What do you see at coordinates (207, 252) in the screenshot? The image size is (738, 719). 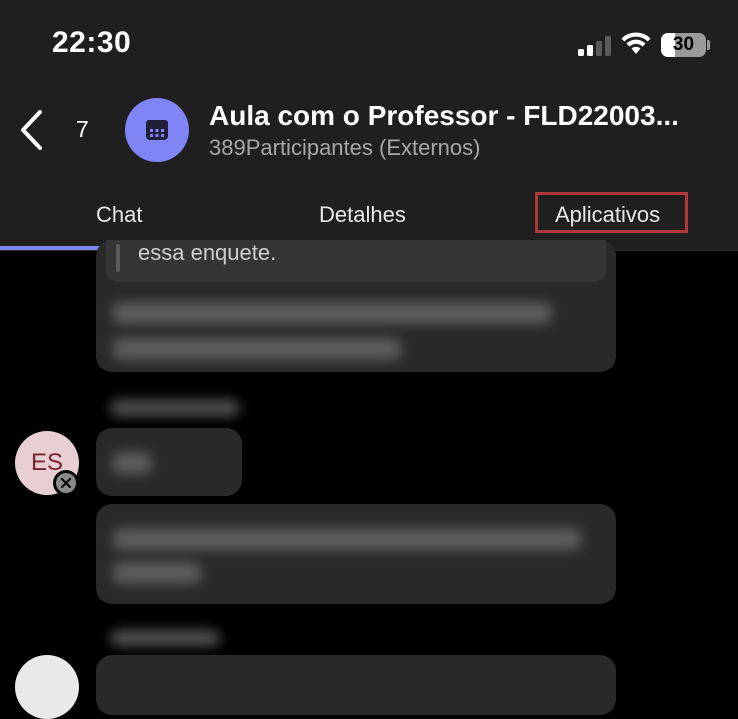 I see `quoted-message-text: essa enquete.` at bounding box center [207, 252].